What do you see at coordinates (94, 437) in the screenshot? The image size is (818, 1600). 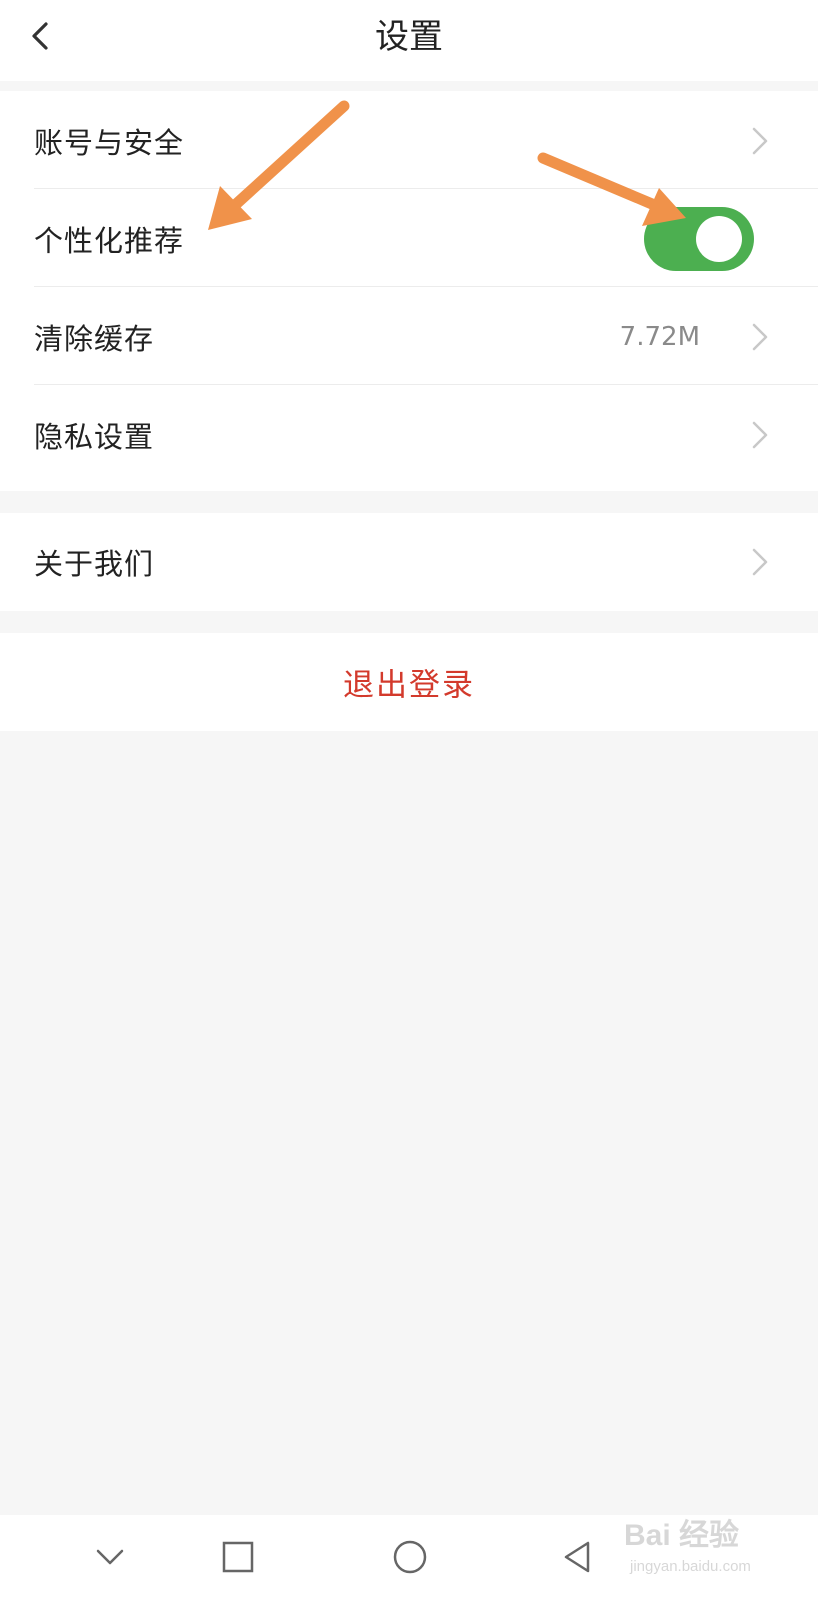 I see `privacy-settings-label: 隐私设置` at bounding box center [94, 437].